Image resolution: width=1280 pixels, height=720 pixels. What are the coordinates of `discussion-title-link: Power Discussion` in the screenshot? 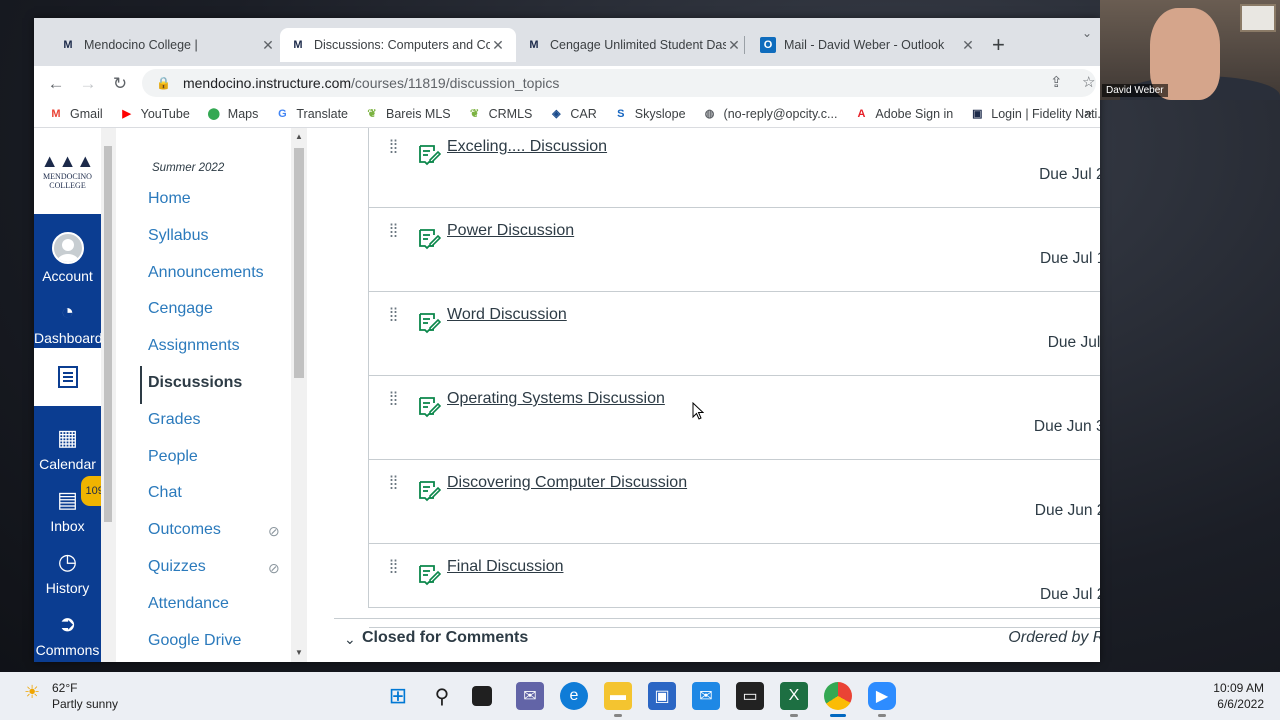 It's located at (510, 231).